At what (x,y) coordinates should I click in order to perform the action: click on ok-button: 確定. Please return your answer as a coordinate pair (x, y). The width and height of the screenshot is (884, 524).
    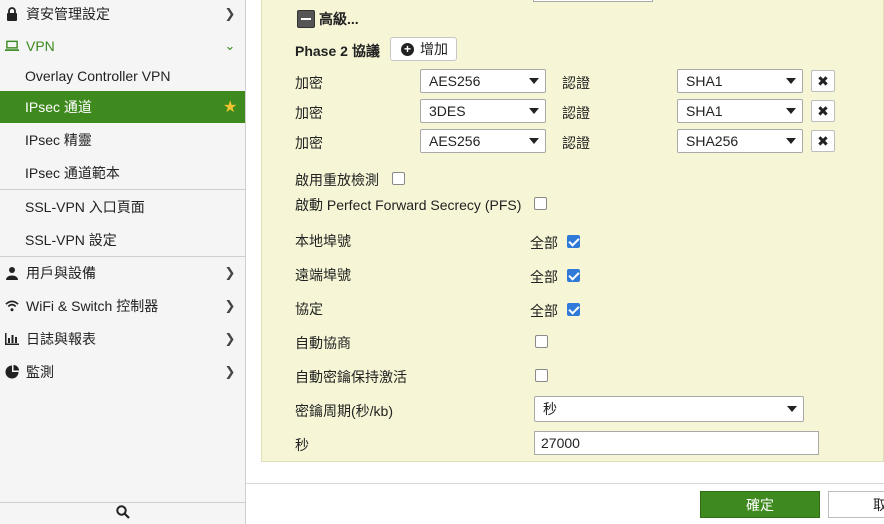
    Looking at the image, I should click on (760, 504).